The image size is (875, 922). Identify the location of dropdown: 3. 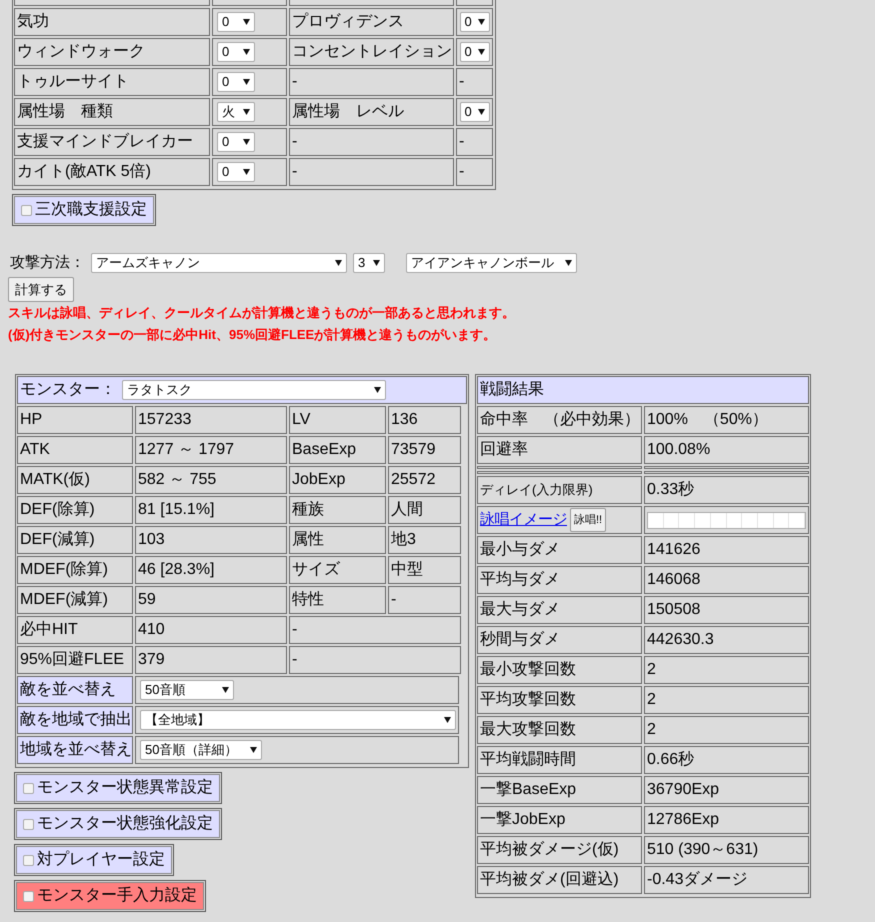
(369, 263).